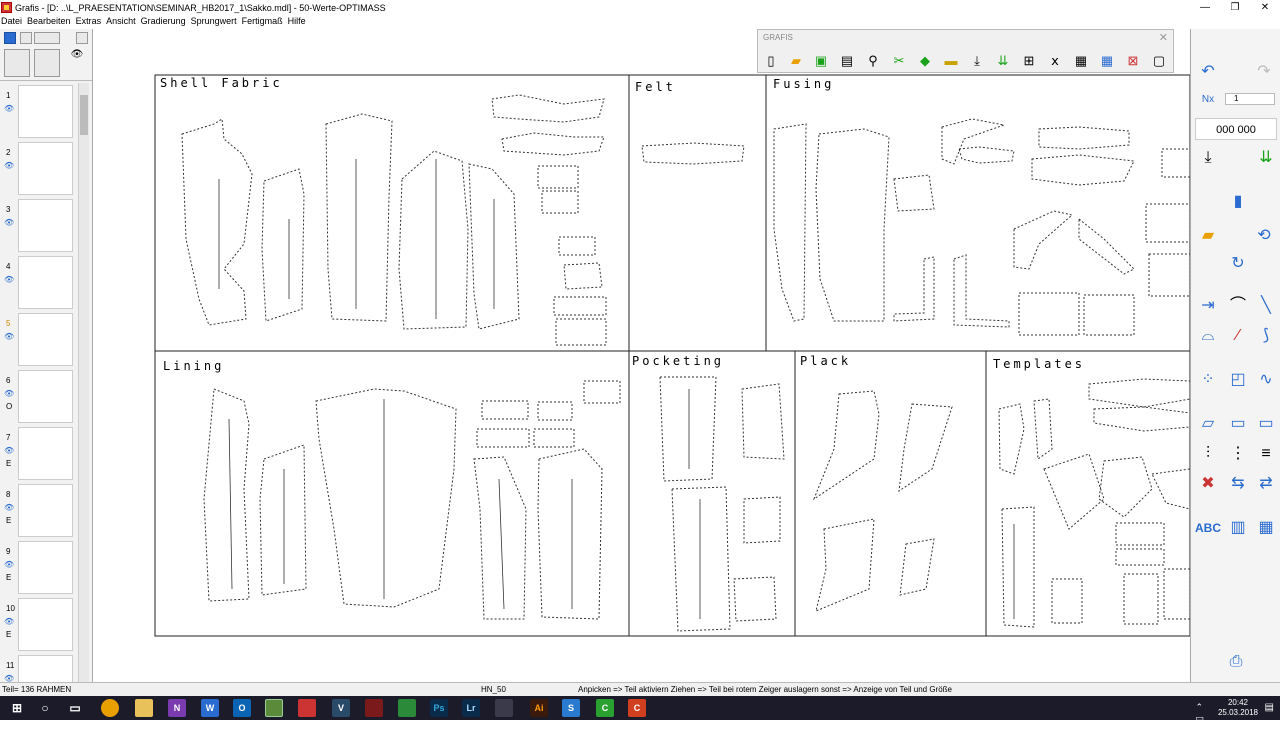 This screenshot has width=1280, height=745. Describe the element at coordinates (45, 708) in the screenshot. I see `search-icon: ○` at that location.